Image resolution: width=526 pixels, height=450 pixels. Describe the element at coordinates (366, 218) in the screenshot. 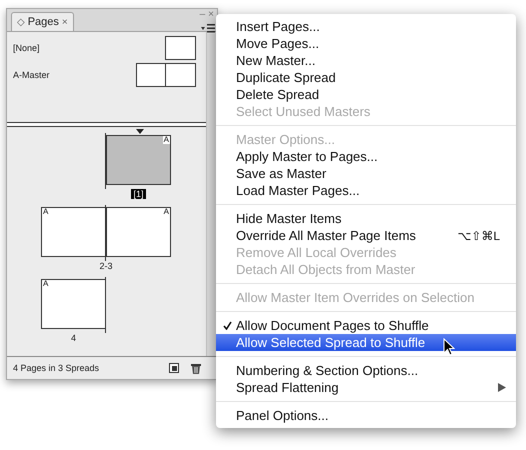

I see `menu-item: Hide Master Items` at that location.